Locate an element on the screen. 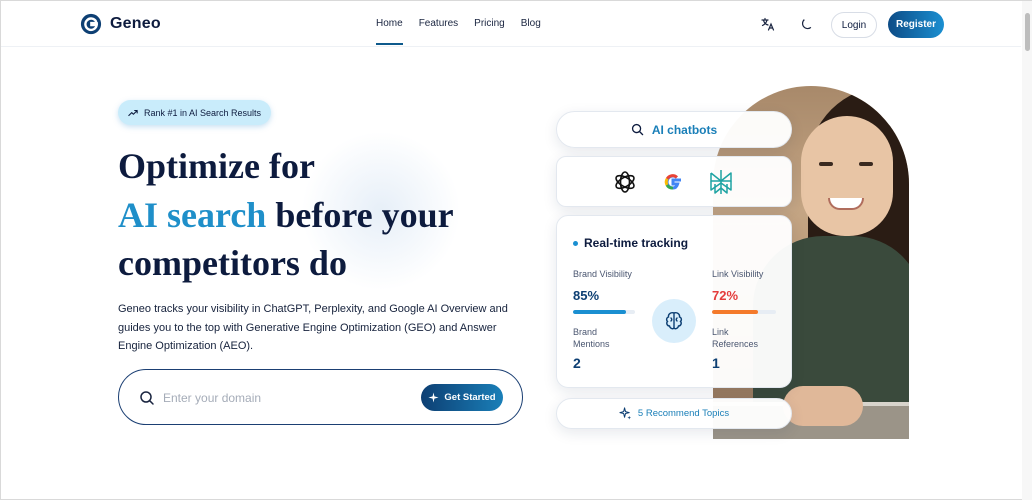 The width and height of the screenshot is (1032, 500). brand-mentions-value: 2 is located at coordinates (577, 363).